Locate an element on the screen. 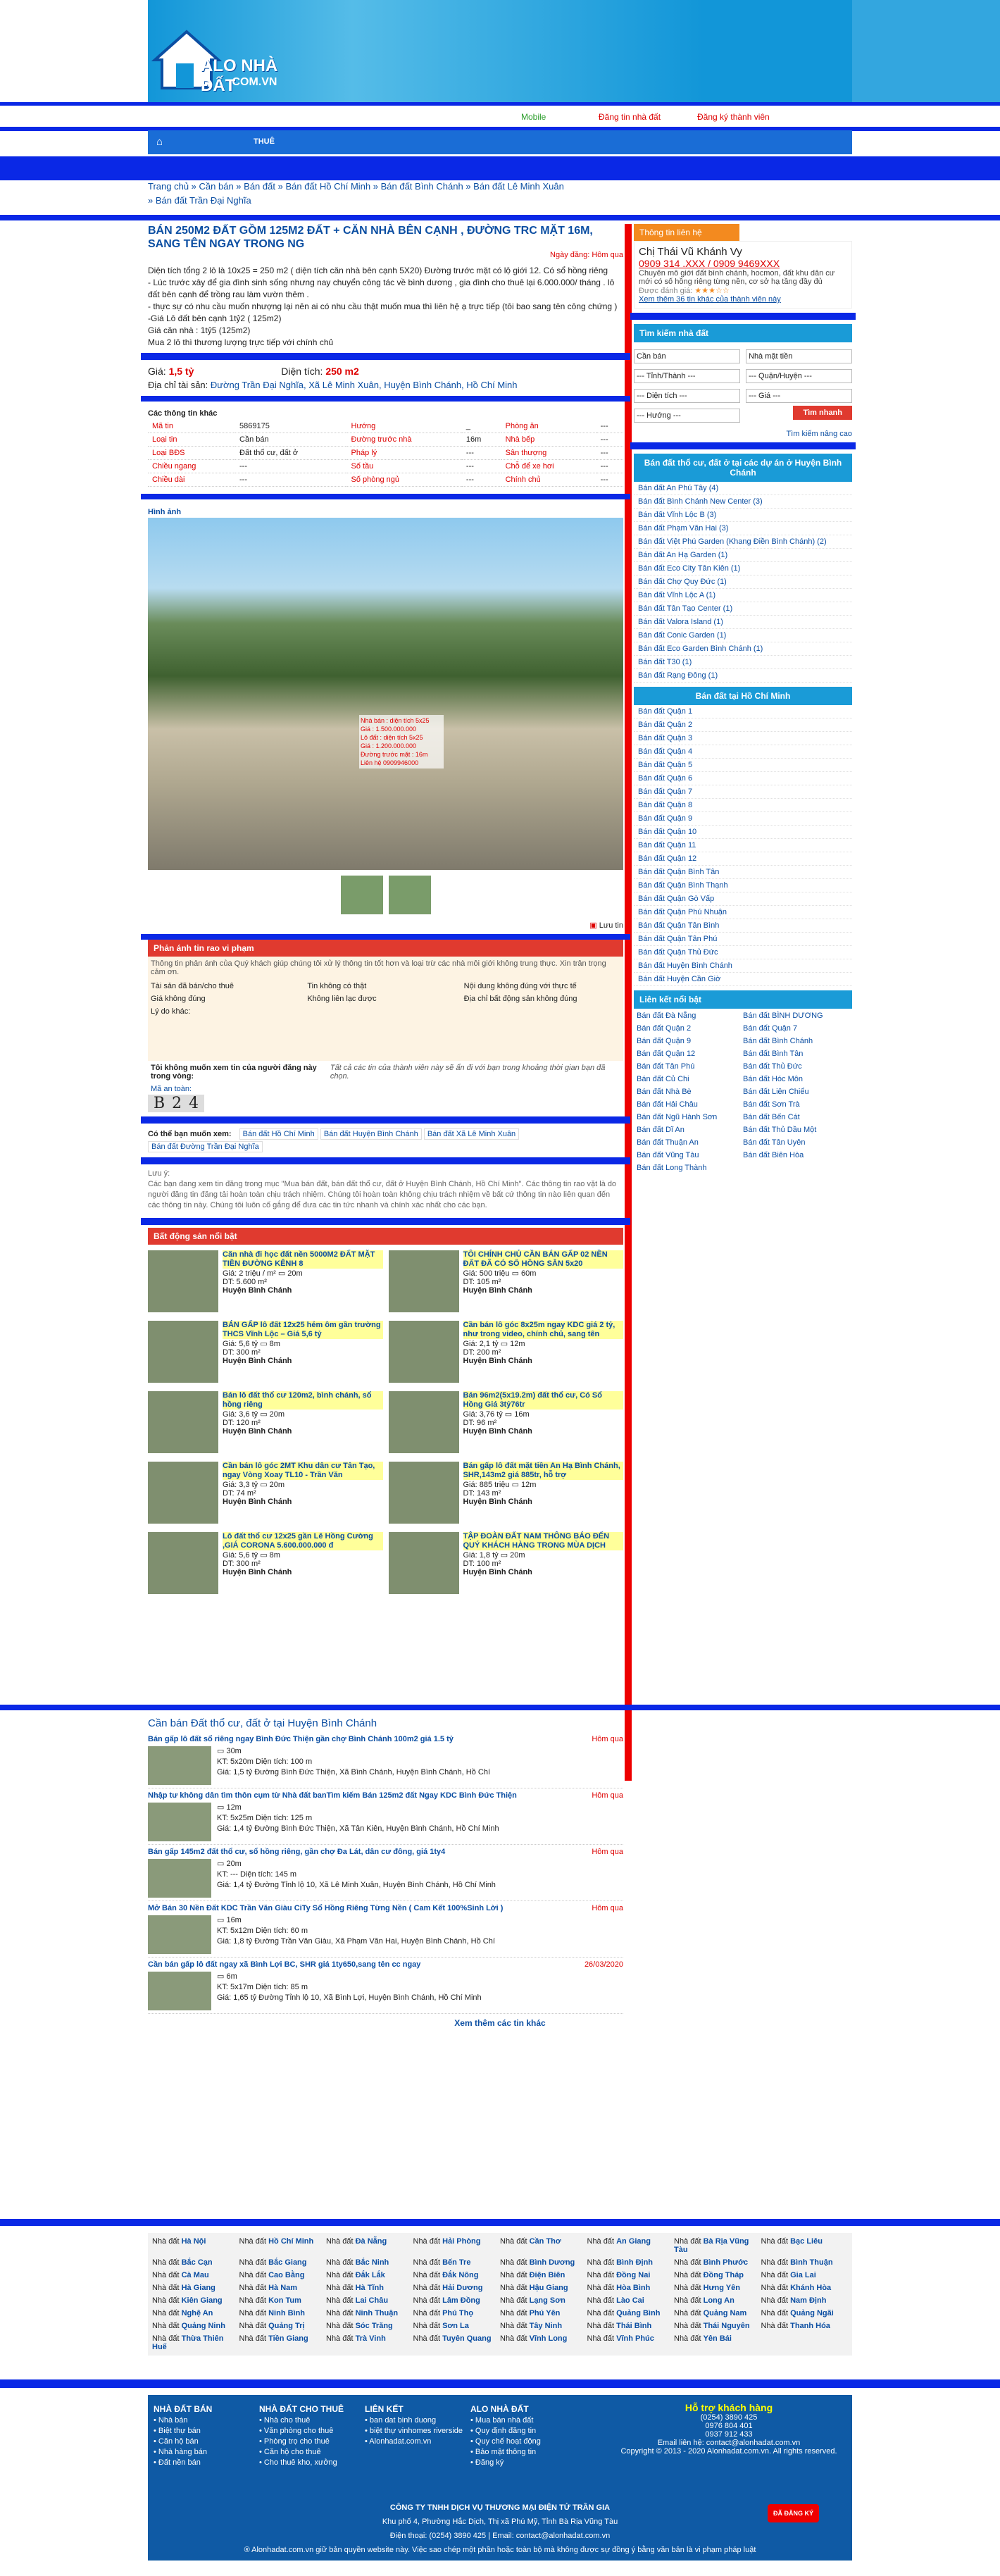  footer-link: • Nhà bán is located at coordinates (206, 2420).